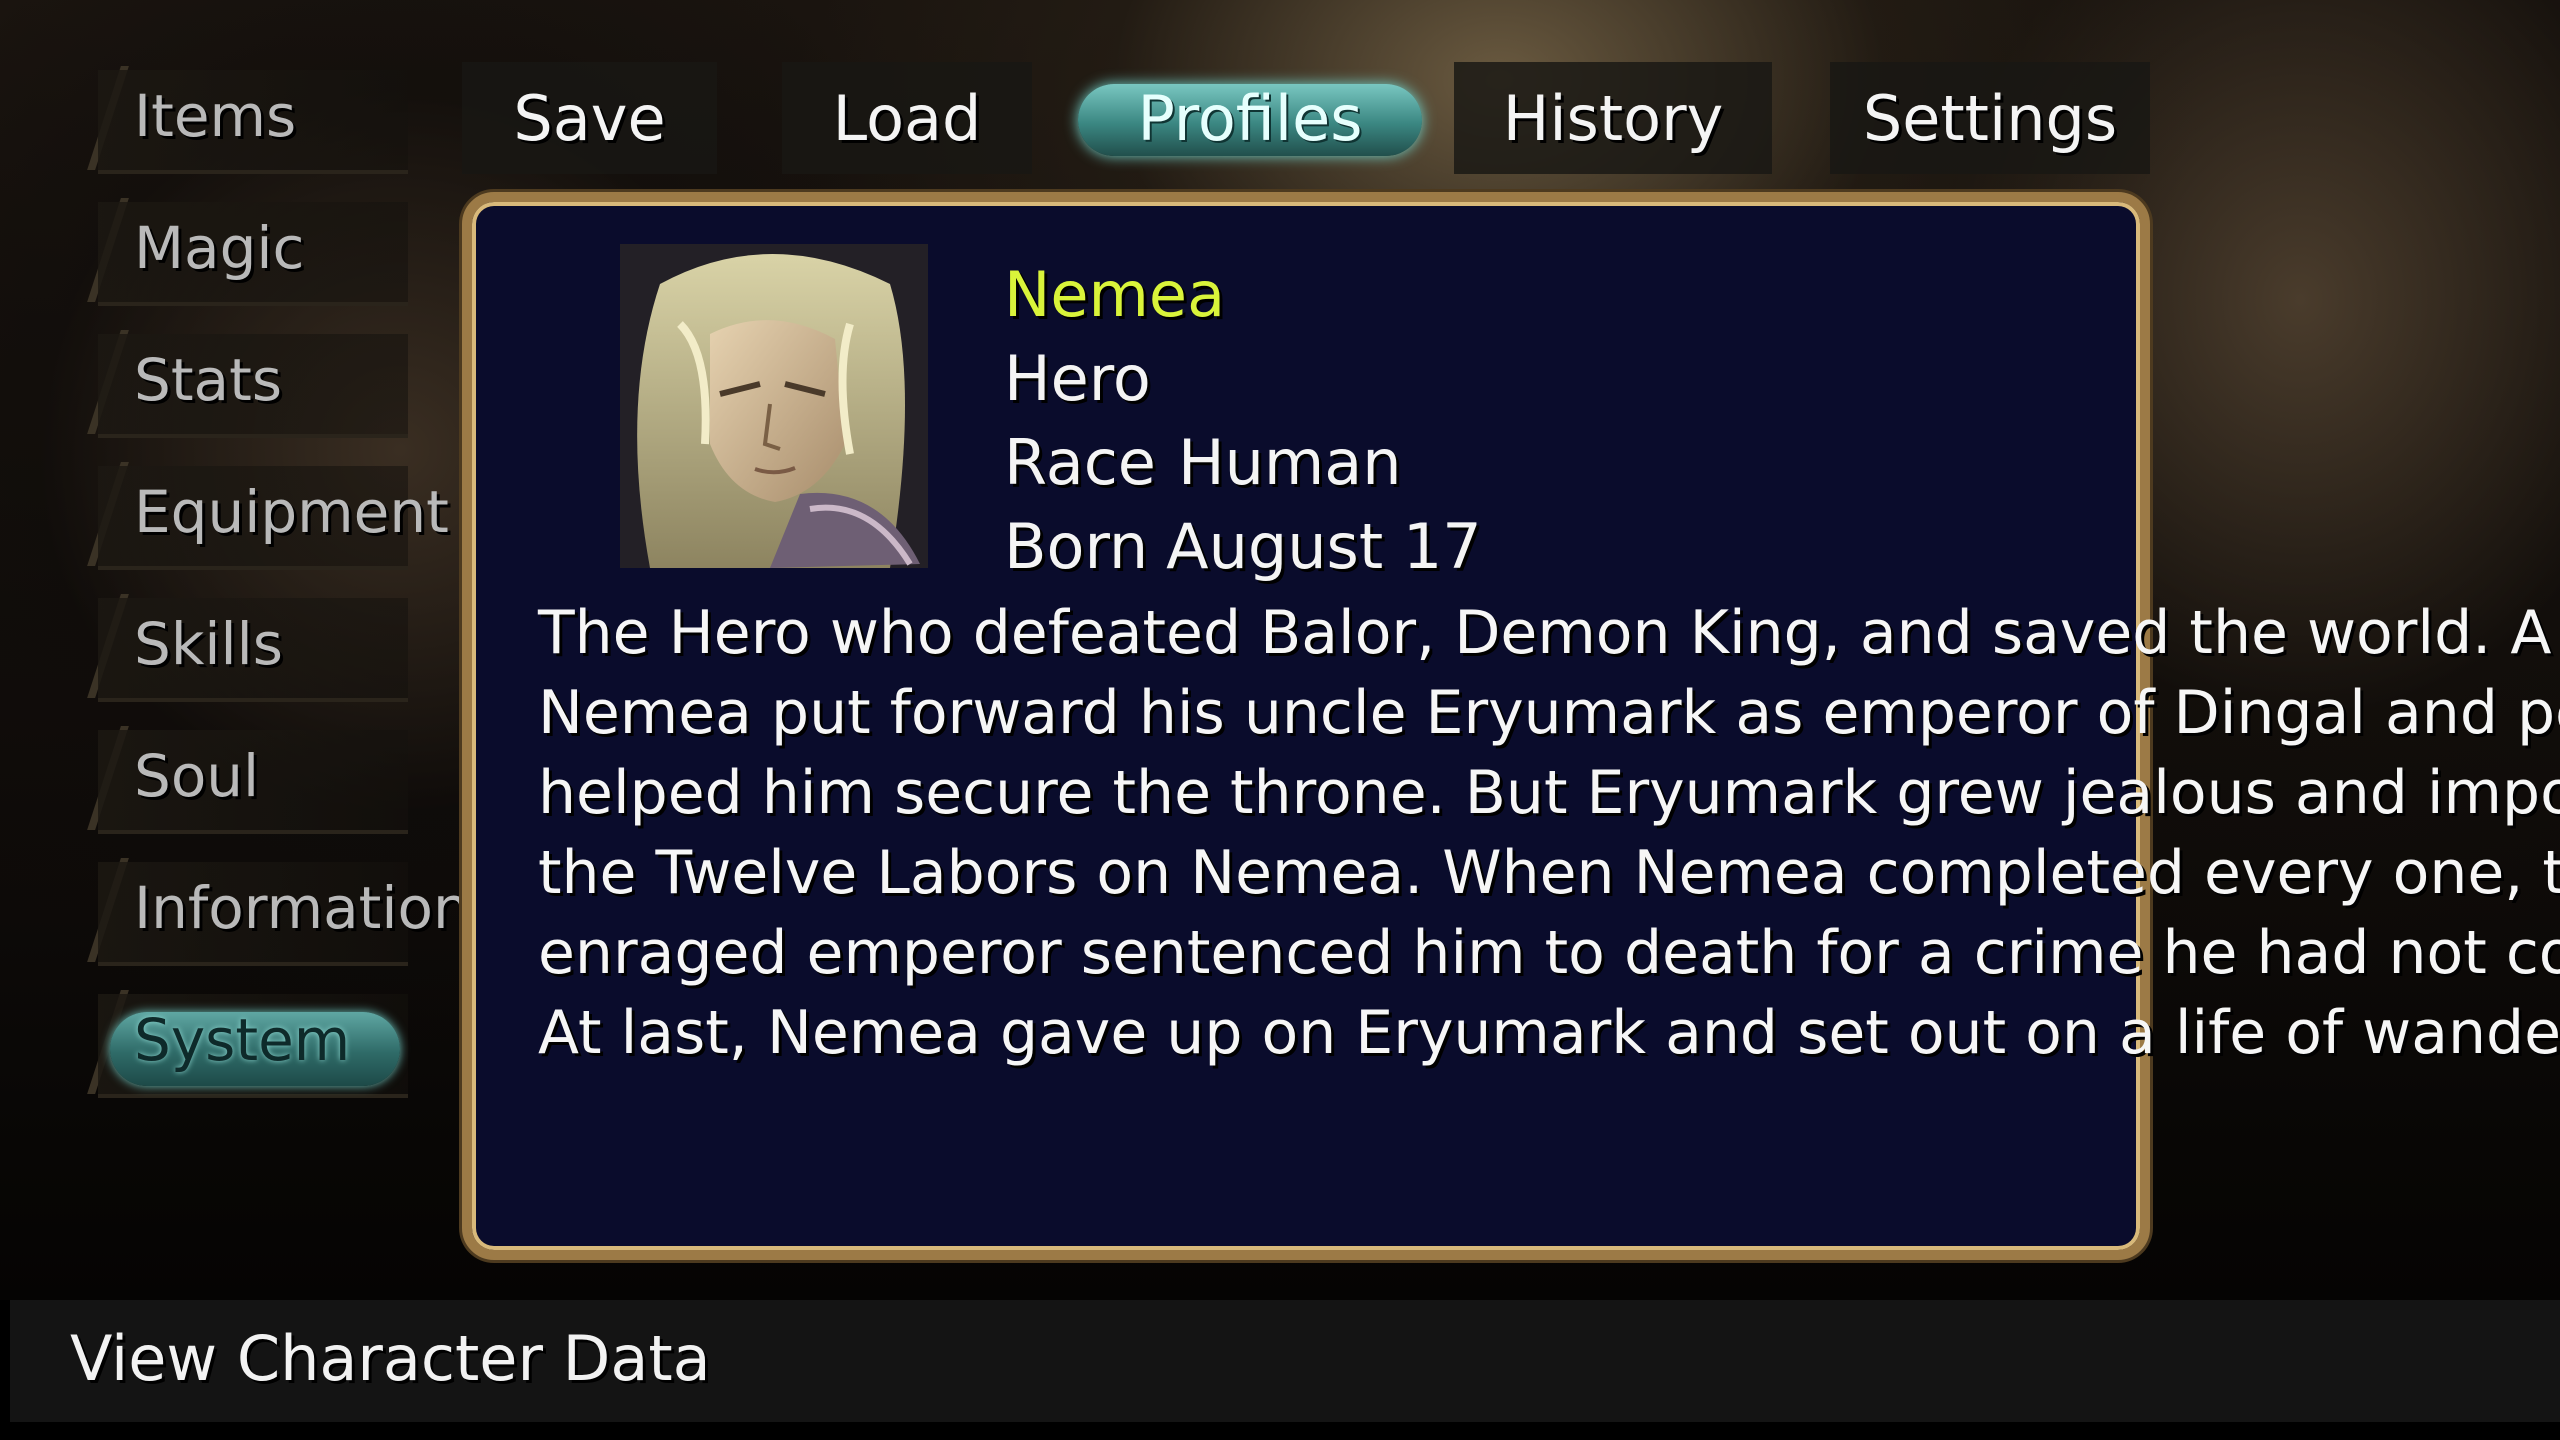 The height and width of the screenshot is (1440, 2560). What do you see at coordinates (1285, 1361) in the screenshot?
I see `help-bar: View Character Data` at bounding box center [1285, 1361].